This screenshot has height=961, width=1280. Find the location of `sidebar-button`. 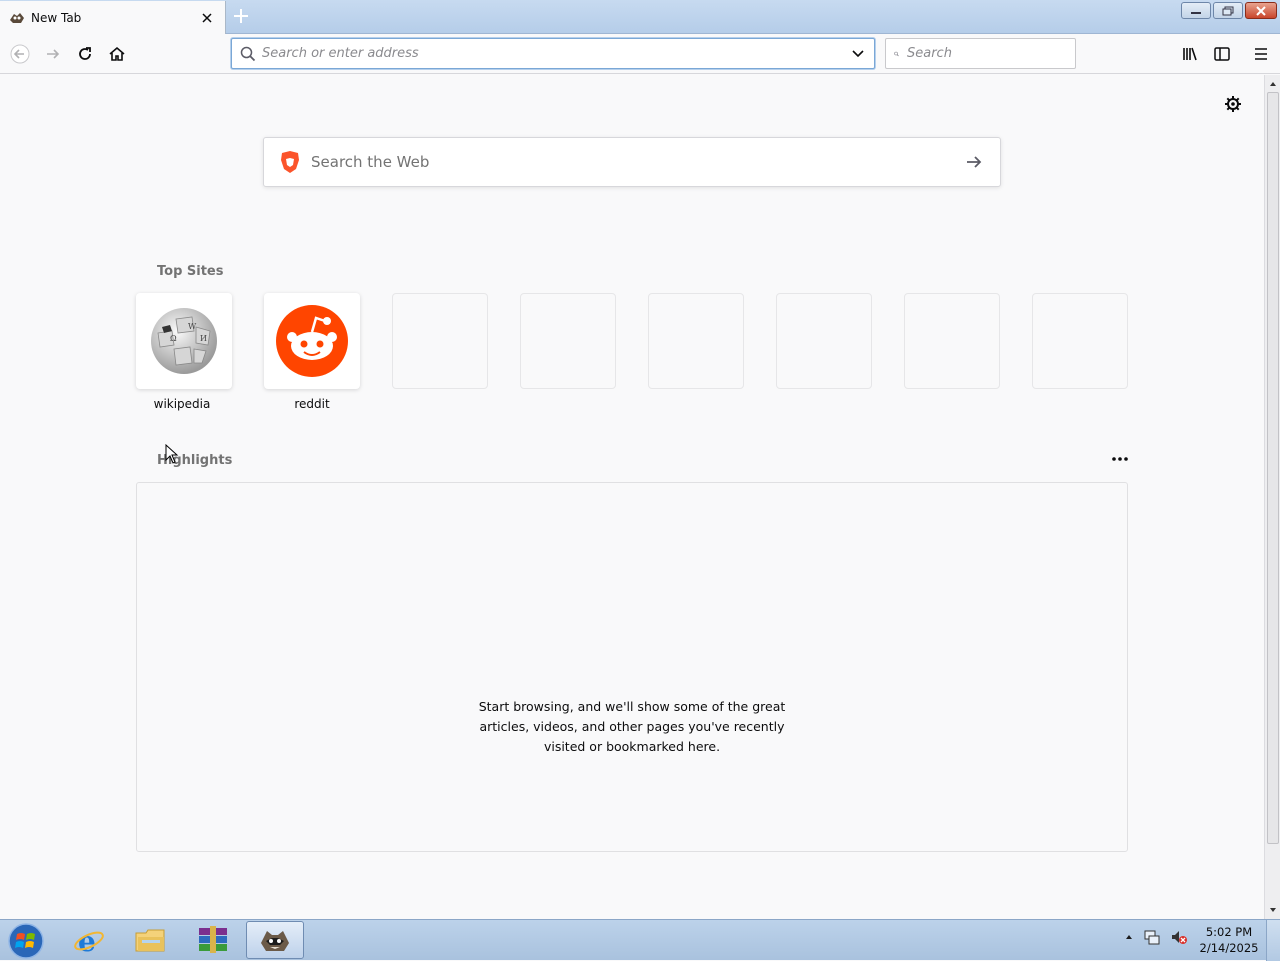

sidebar-button is located at coordinates (1222, 54).